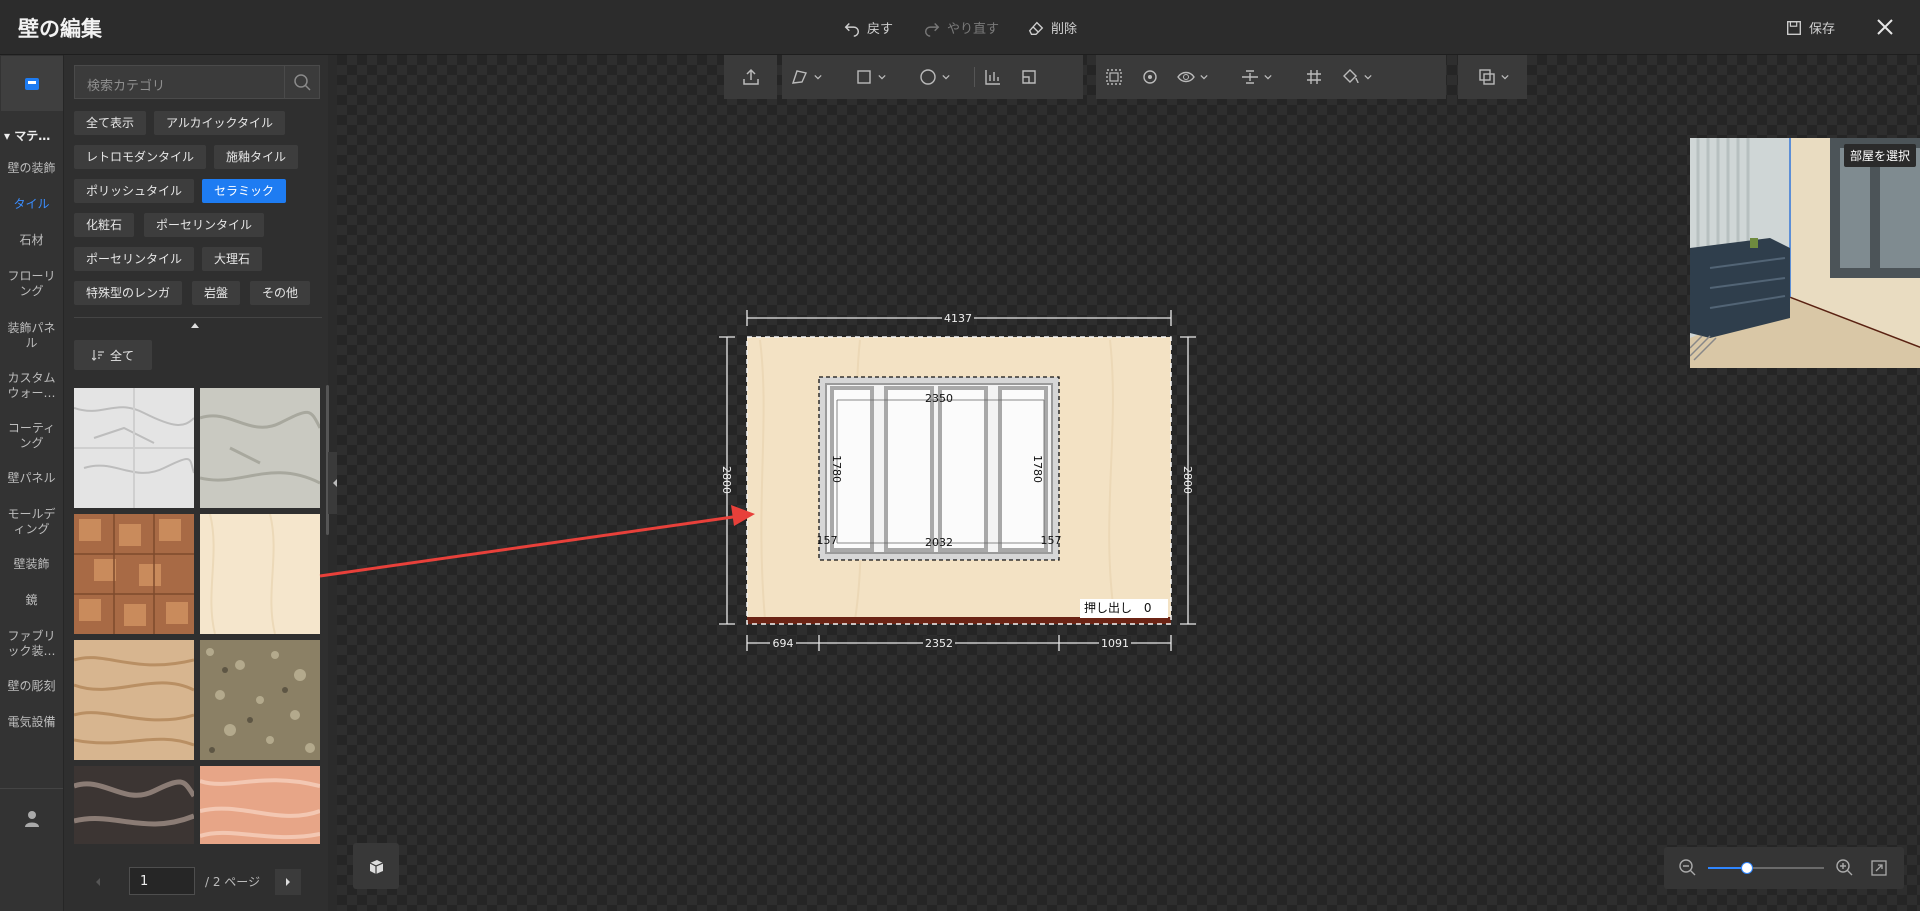  I want to click on dim-bottom-mid-label: 2352, so click(939, 643).